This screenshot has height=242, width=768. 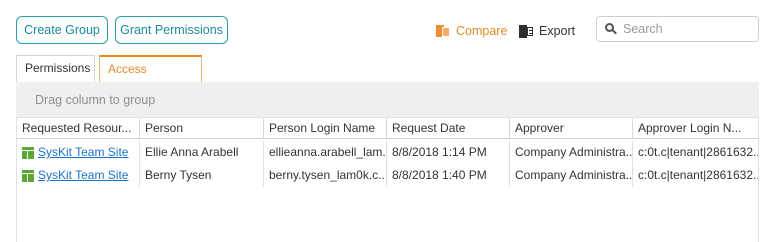 What do you see at coordinates (526, 31) in the screenshot?
I see `excel-export-icon` at bounding box center [526, 31].